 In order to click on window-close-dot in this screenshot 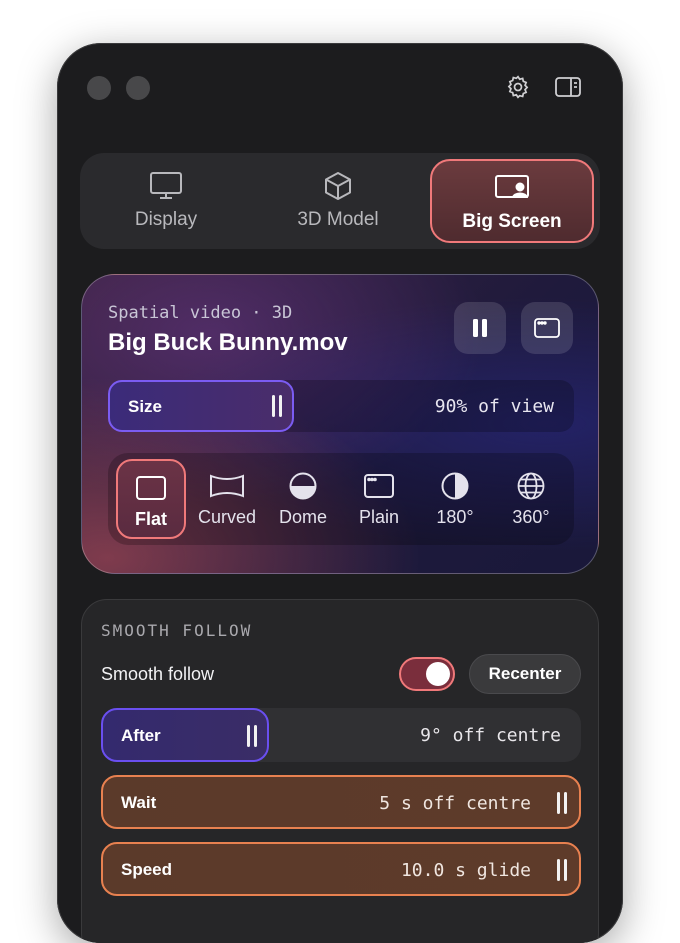, I will do `click(99, 88)`.